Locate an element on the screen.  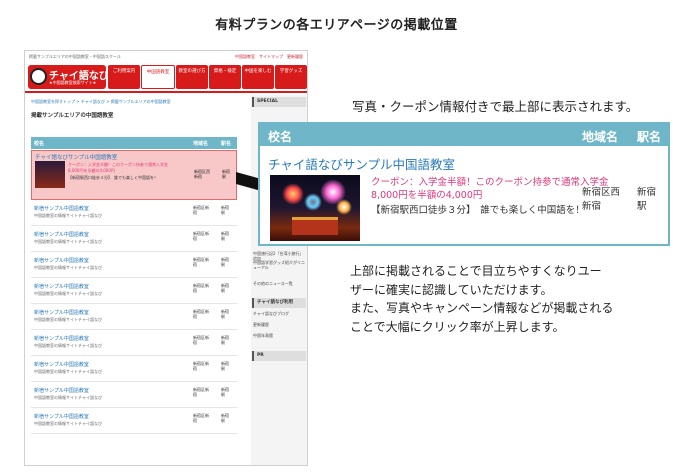
featured-station: 新宿 駅 is located at coordinates (226, 174).